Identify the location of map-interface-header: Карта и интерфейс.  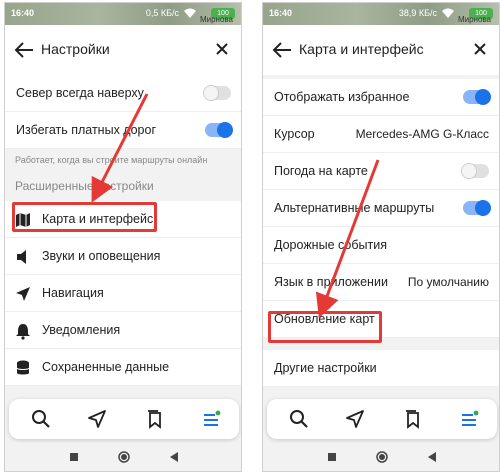
(381, 50).